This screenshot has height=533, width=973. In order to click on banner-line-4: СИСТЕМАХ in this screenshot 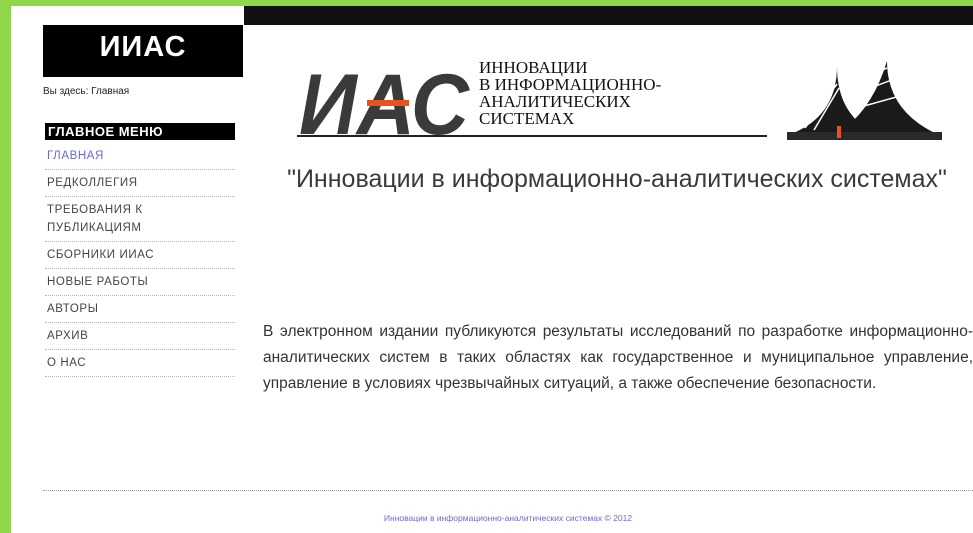, I will do `click(526, 118)`.